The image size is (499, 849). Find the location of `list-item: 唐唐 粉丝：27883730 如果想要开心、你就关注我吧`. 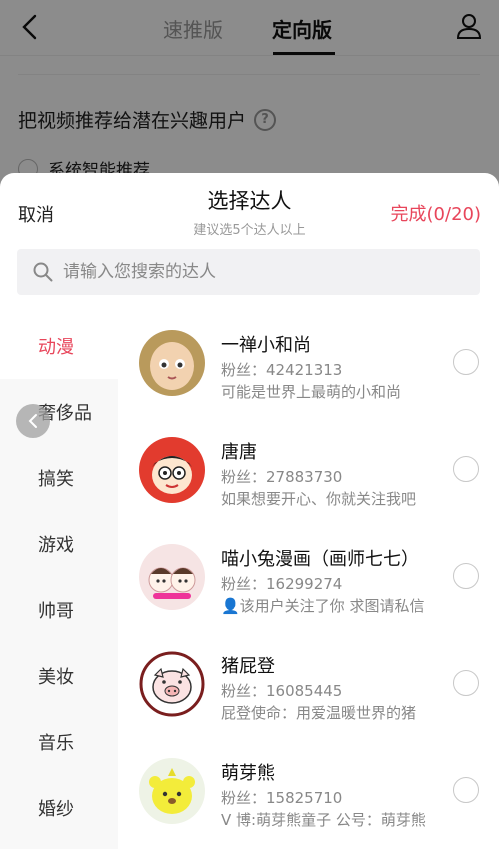

list-item: 唐唐 粉丝：27883730 如果想要开心、你就关注我吧 is located at coordinates (308, 473).